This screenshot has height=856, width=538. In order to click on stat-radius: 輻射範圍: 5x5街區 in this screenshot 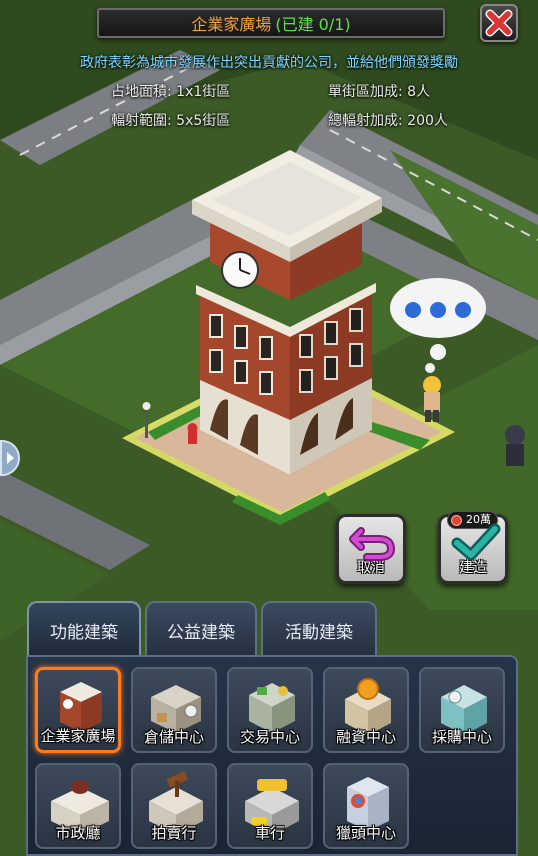, I will do `click(171, 121)`.